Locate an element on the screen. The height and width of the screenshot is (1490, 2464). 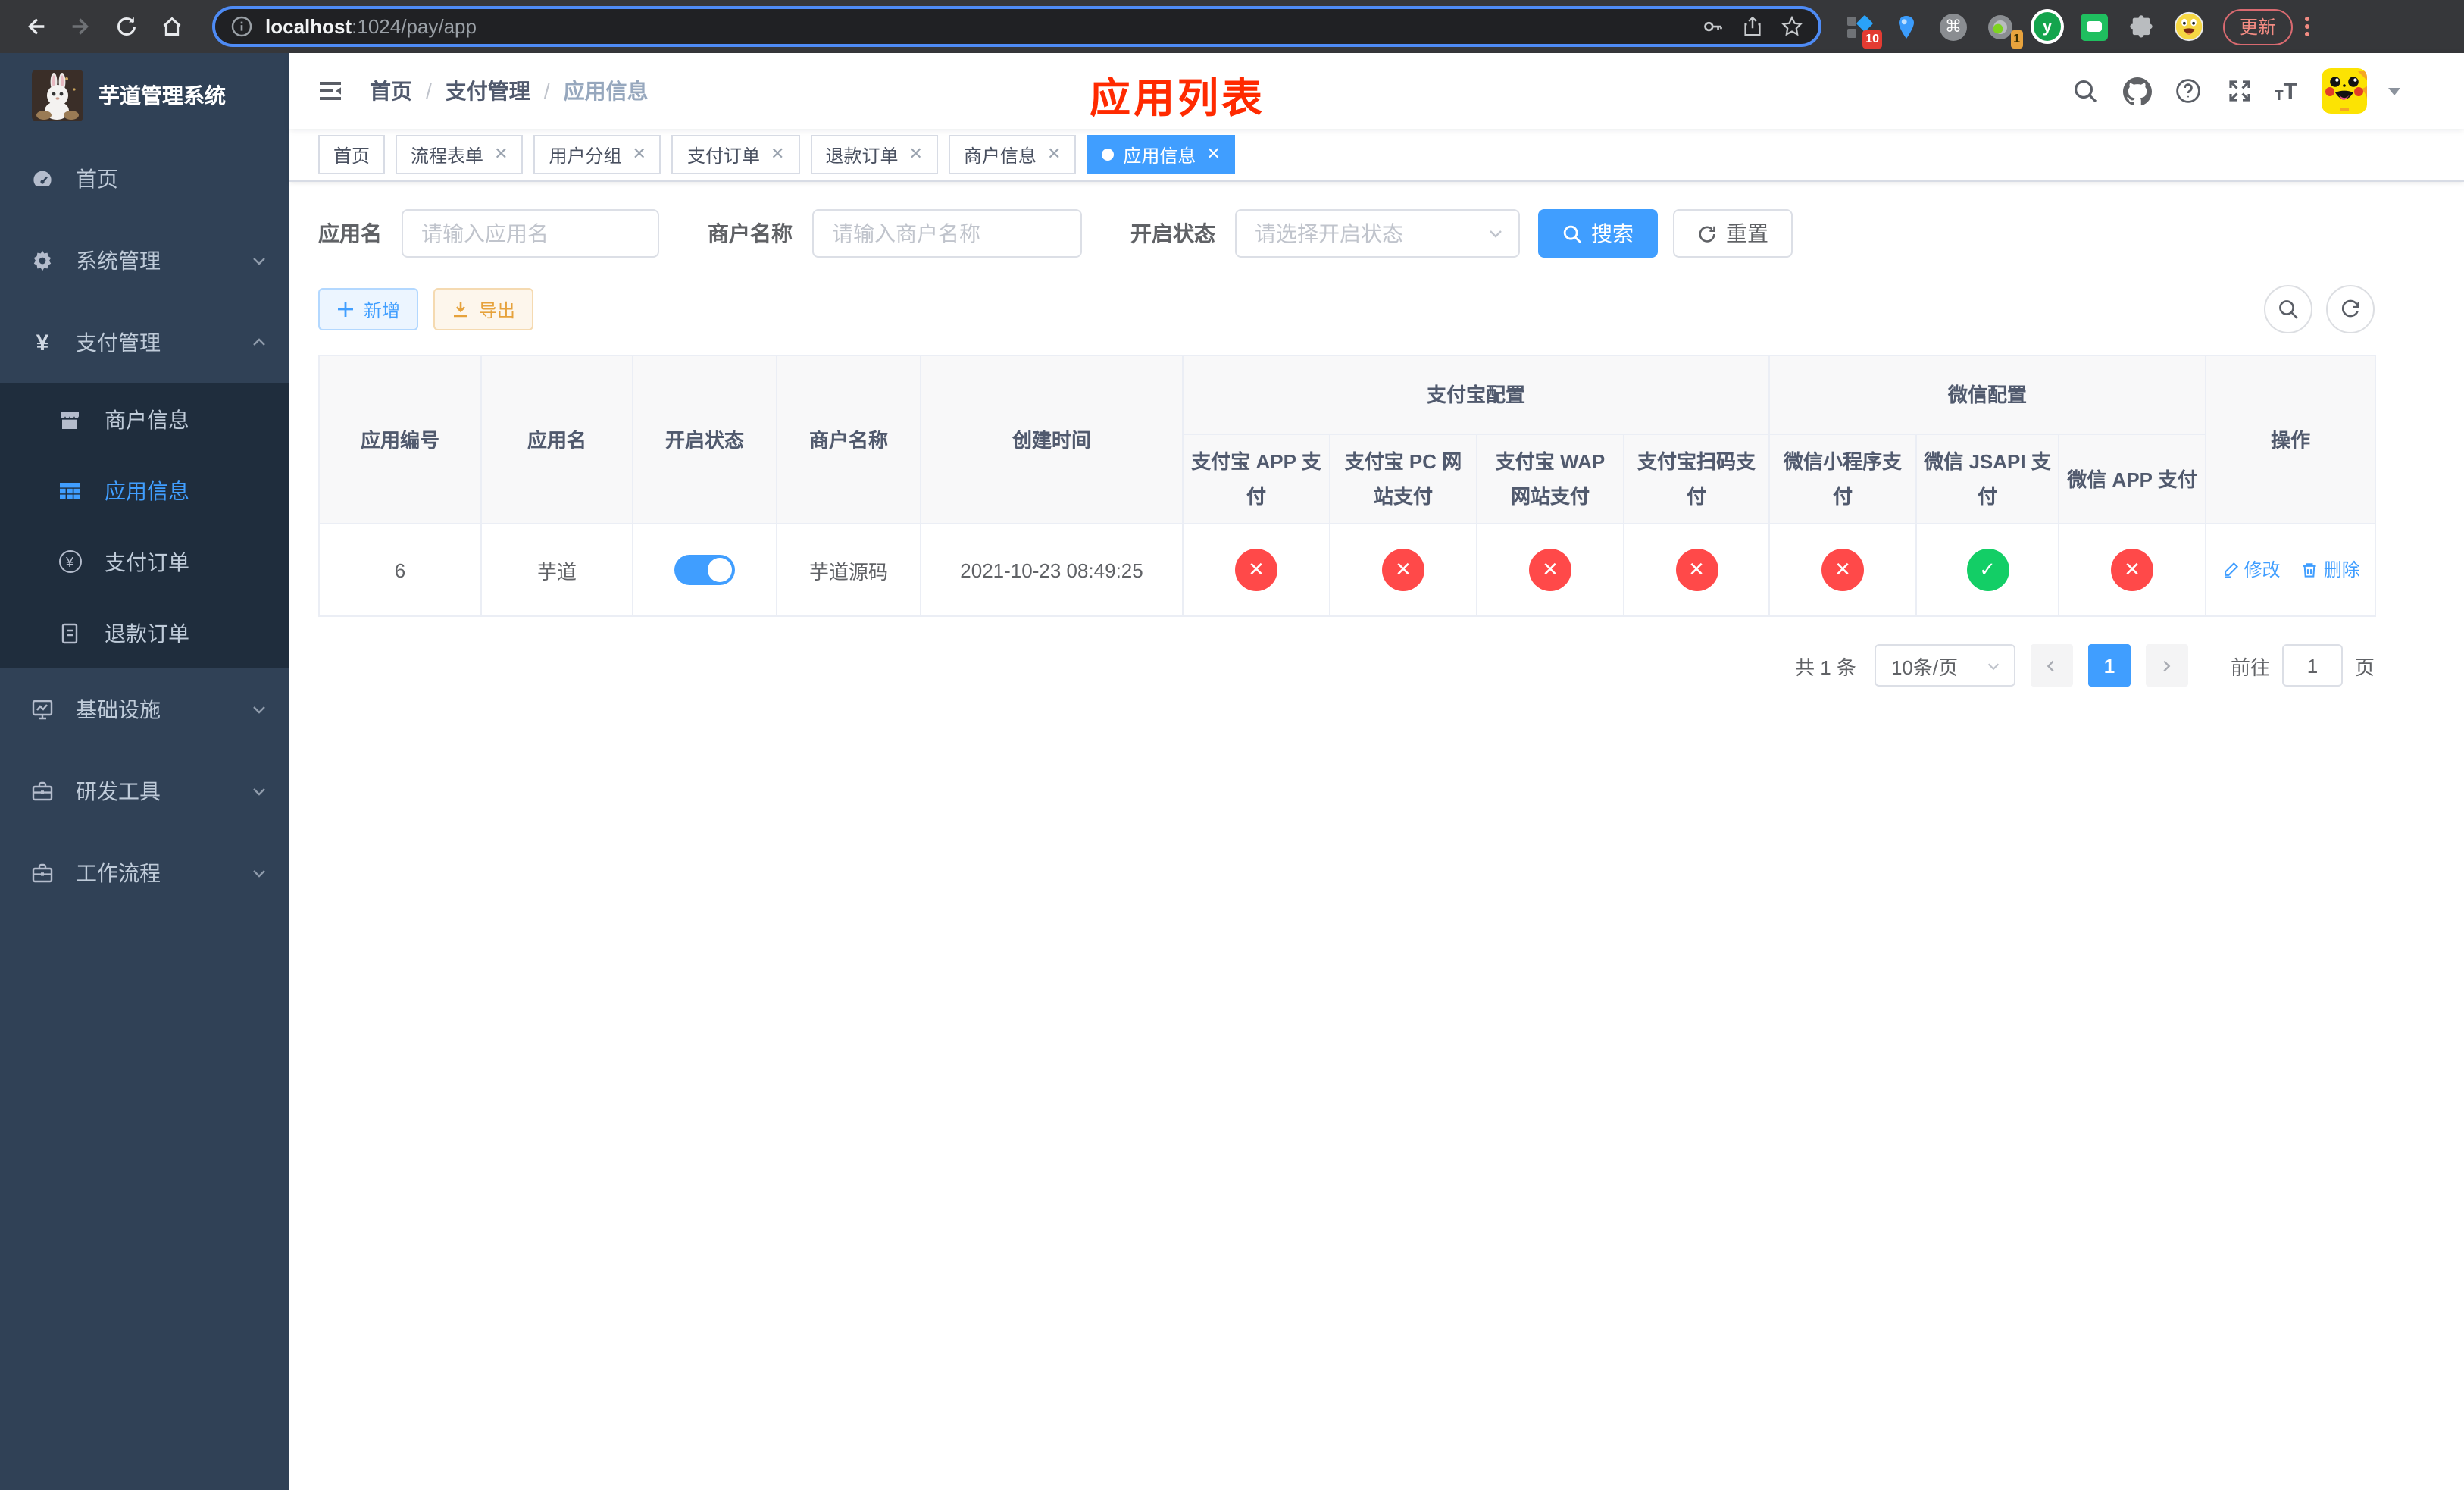
extension-chat-icon is located at coordinates (2094, 27).